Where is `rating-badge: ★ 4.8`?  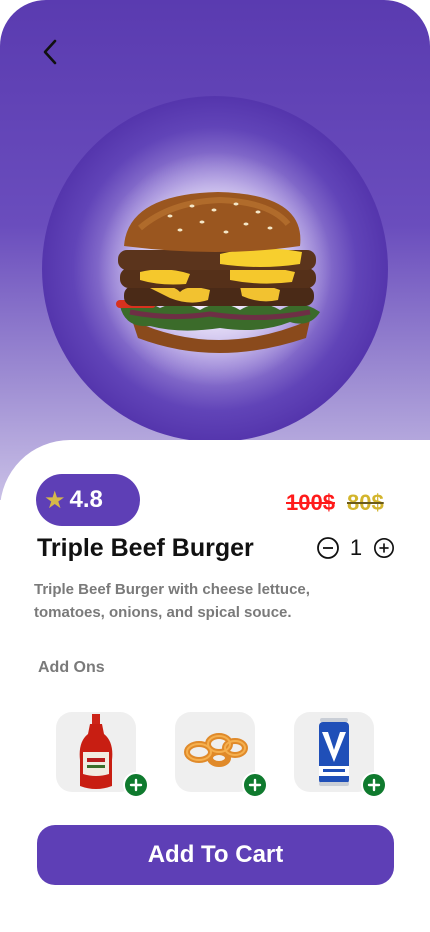
rating-badge: ★ 4.8 is located at coordinates (88, 500).